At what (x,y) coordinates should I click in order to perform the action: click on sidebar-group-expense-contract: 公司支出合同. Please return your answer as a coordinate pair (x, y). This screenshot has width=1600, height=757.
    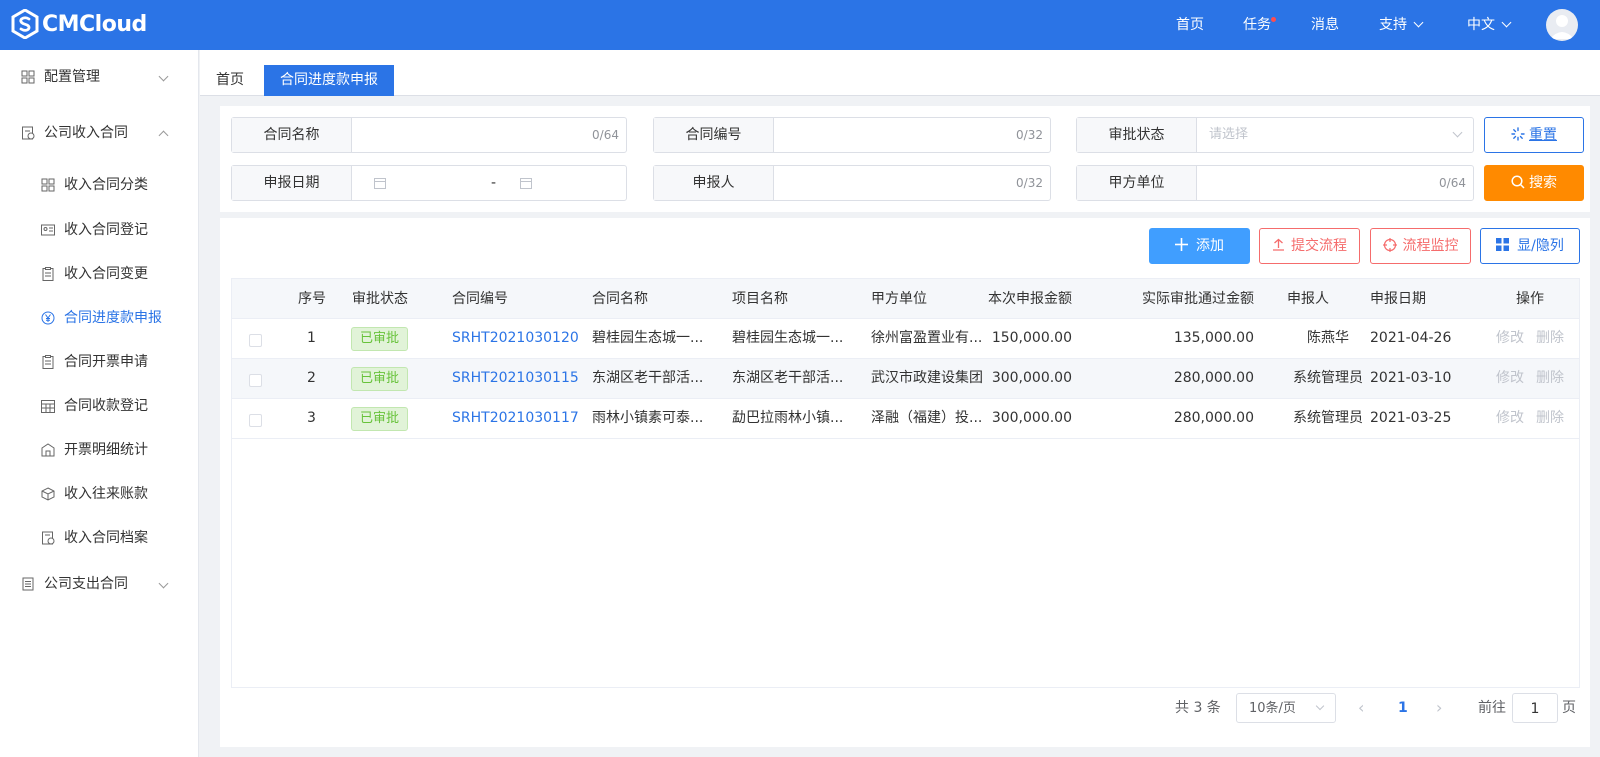
    Looking at the image, I should click on (99, 584).